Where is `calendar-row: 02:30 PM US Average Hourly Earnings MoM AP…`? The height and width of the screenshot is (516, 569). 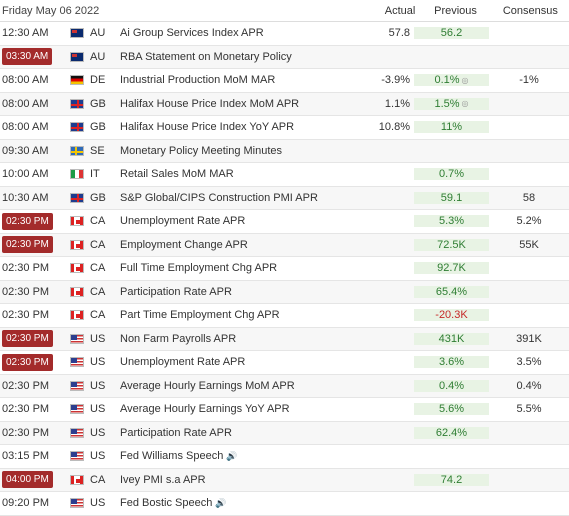
calendar-row: 02:30 PM US Average Hourly Earnings MoM AP… is located at coordinates (284, 386).